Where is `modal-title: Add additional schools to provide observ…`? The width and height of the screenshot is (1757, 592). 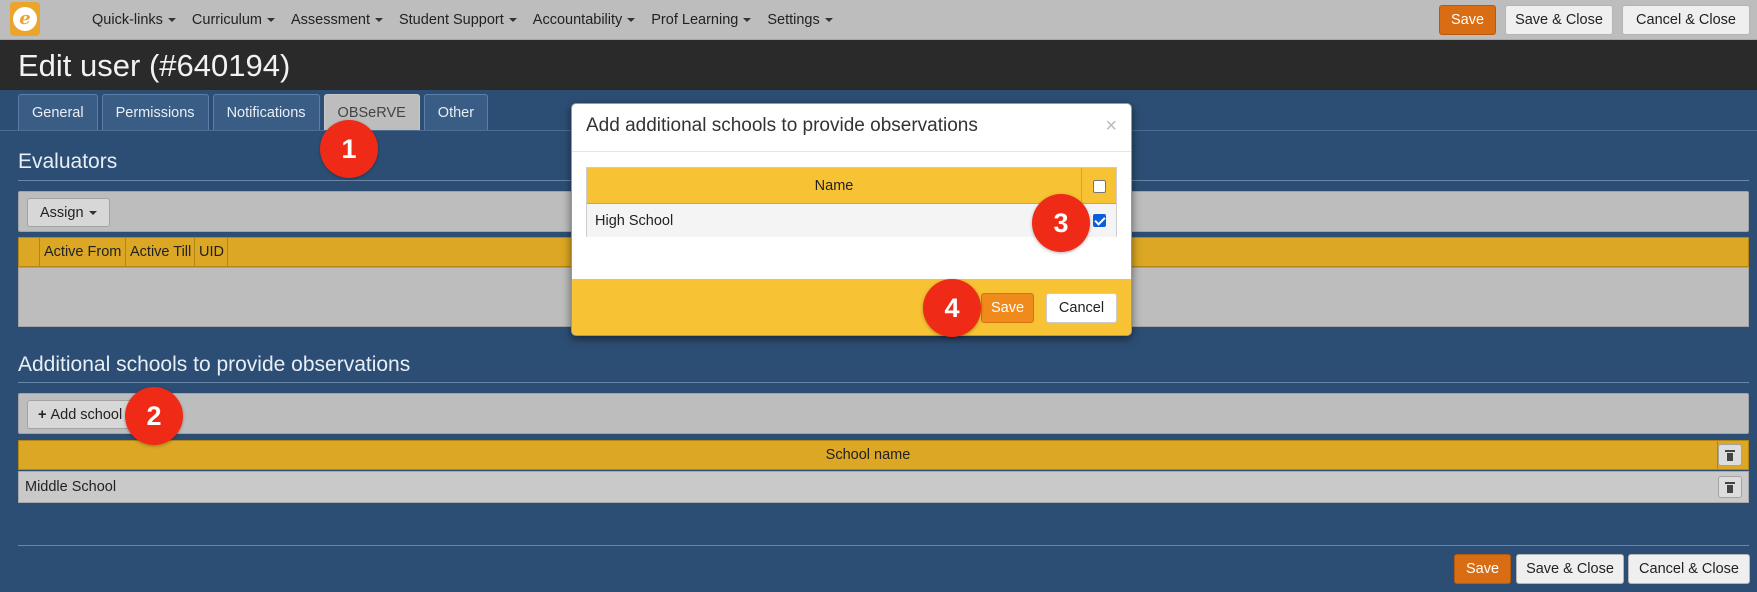 modal-title: Add additional schools to provide observ… is located at coordinates (782, 125).